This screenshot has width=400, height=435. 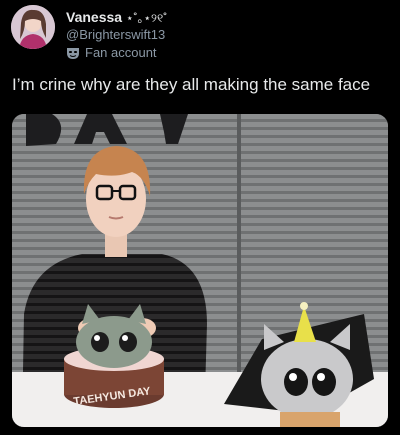 What do you see at coordinates (121, 52) in the screenshot?
I see `account-label-text: Fan account` at bounding box center [121, 52].